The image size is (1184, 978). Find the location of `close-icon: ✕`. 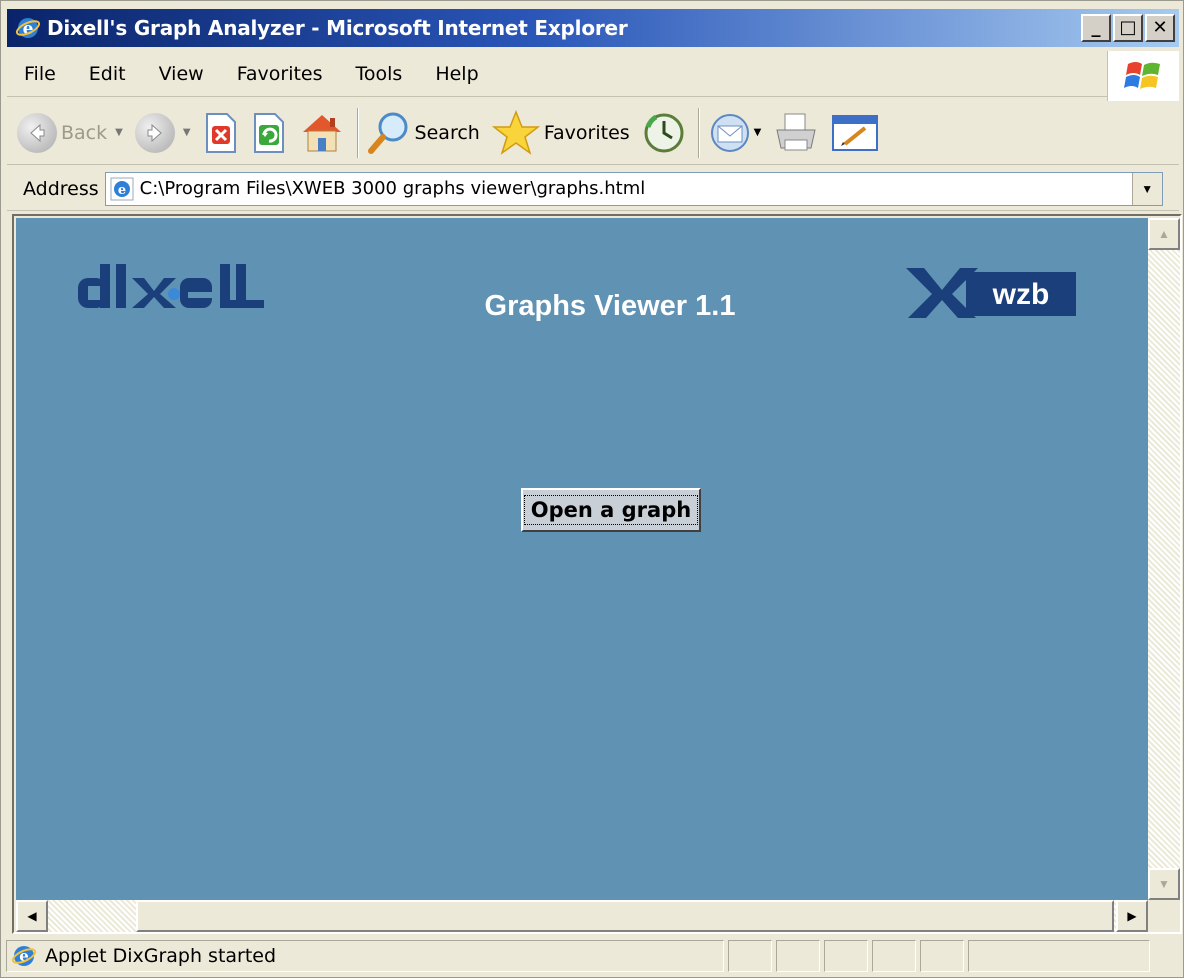

close-icon: ✕ is located at coordinates (1160, 27).